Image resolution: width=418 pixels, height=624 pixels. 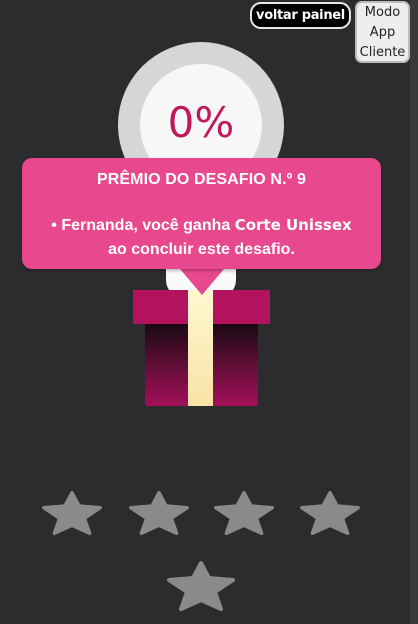 What do you see at coordinates (72, 513) in the screenshot?
I see `star-1-icon` at bounding box center [72, 513].